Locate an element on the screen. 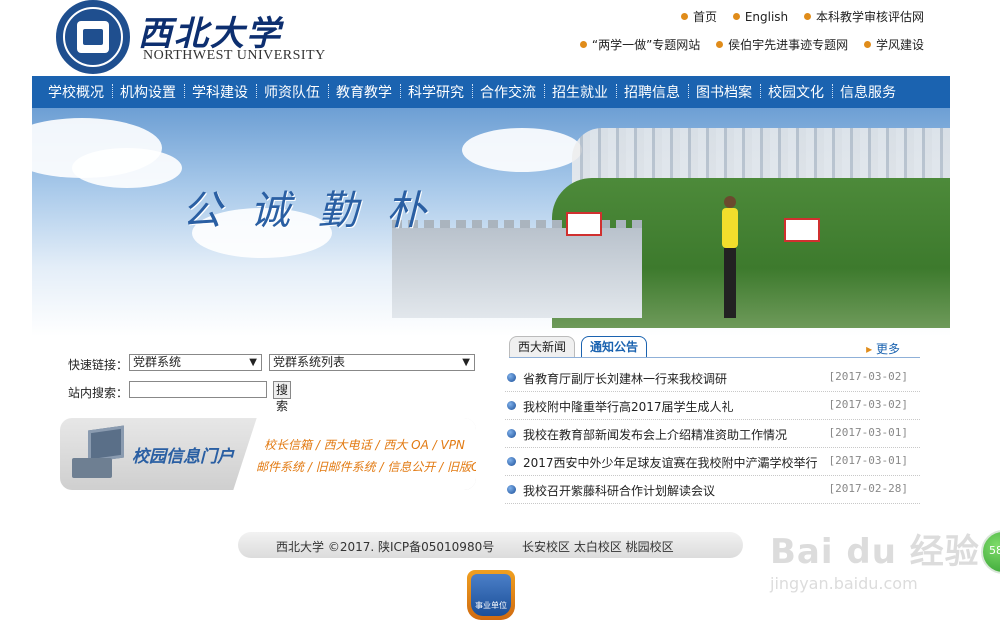  nav-item-education: 教育教学 is located at coordinates (364, 92).